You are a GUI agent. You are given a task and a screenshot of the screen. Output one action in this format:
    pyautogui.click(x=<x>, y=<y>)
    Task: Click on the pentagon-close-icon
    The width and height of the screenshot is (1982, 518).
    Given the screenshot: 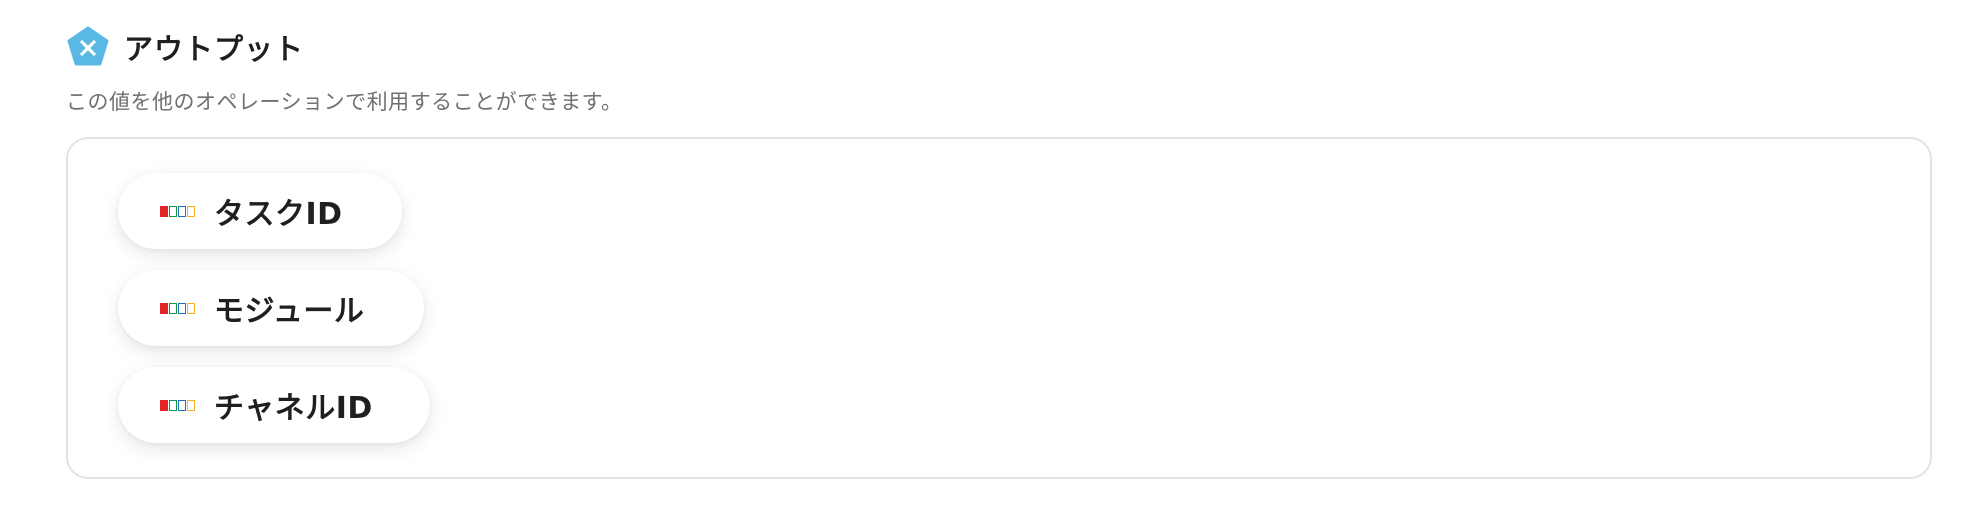 What is the action you would take?
    pyautogui.click(x=88, y=46)
    